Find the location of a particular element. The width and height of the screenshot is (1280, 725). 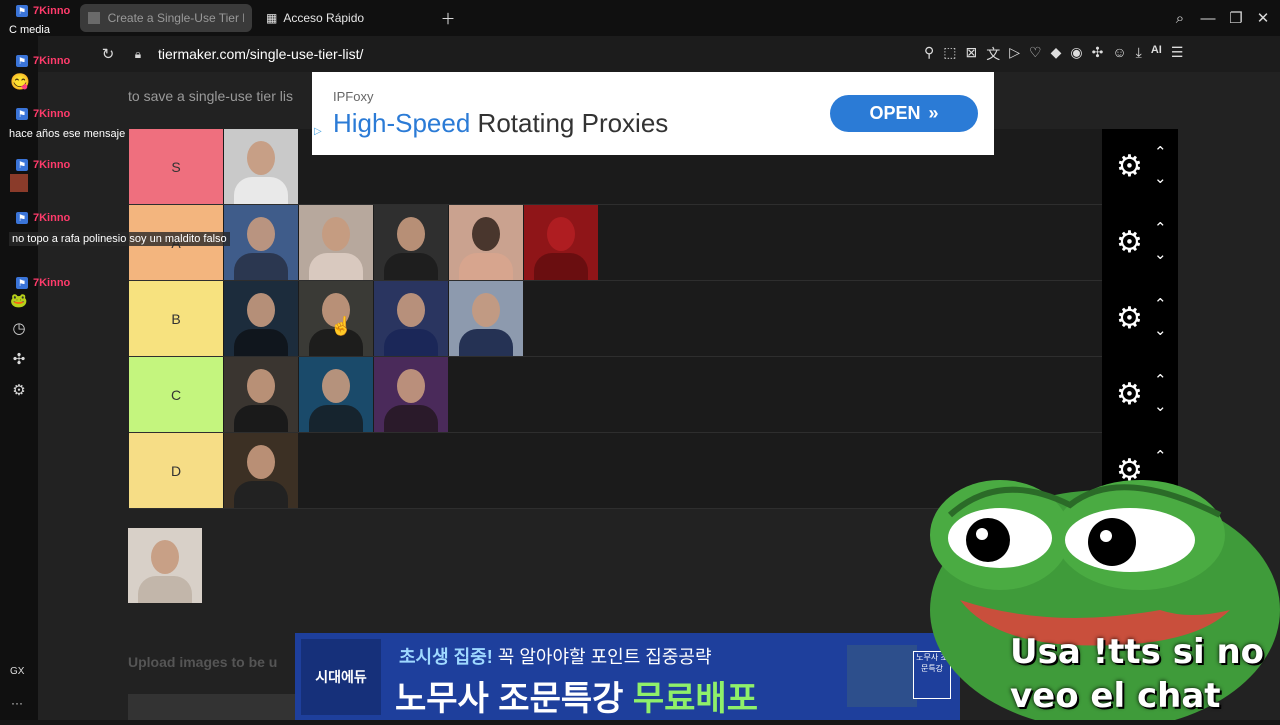

close-icon: ✕ is located at coordinates (1263, 18).